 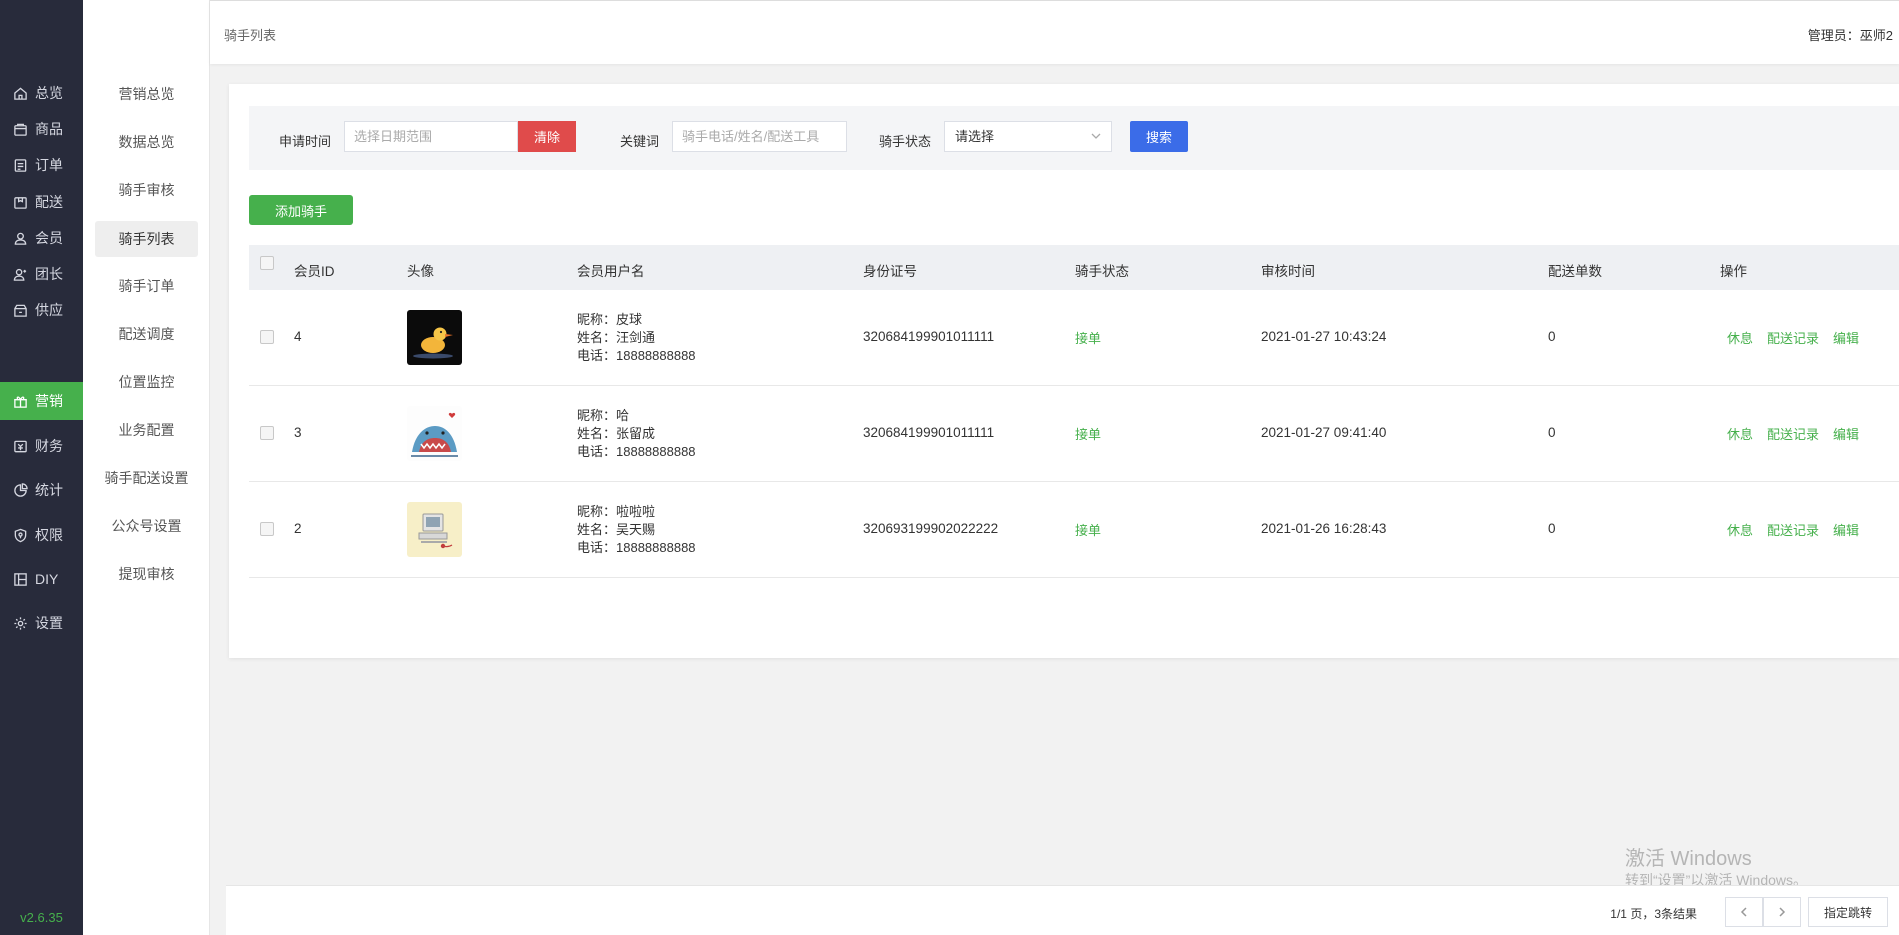 What do you see at coordinates (298, 528) in the screenshot?
I see `member-id: 2` at bounding box center [298, 528].